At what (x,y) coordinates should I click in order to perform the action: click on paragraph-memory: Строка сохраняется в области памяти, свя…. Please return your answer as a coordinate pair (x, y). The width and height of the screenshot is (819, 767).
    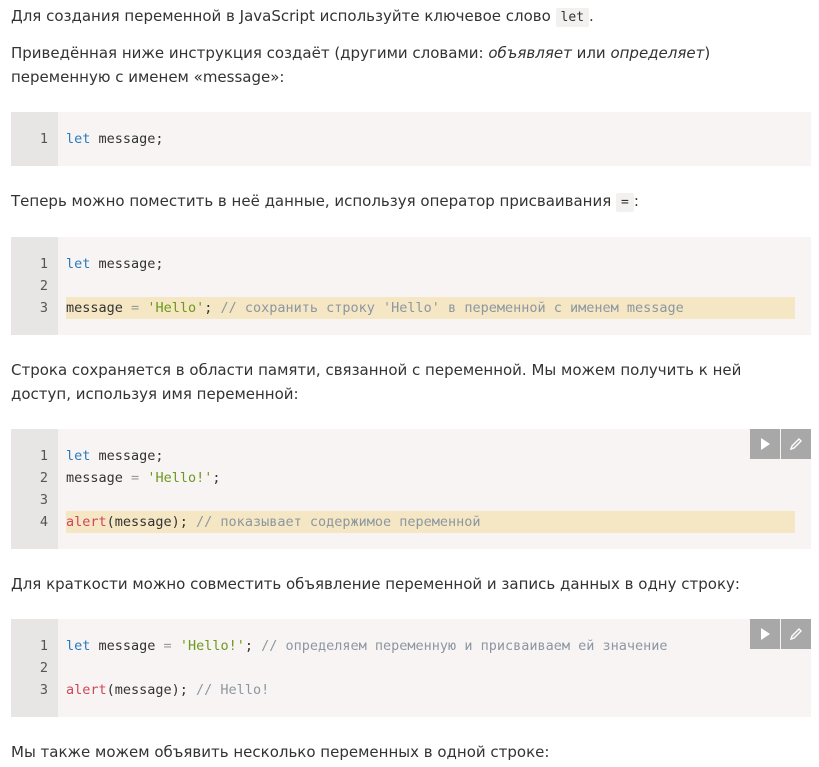
    Looking at the image, I should click on (406, 382).